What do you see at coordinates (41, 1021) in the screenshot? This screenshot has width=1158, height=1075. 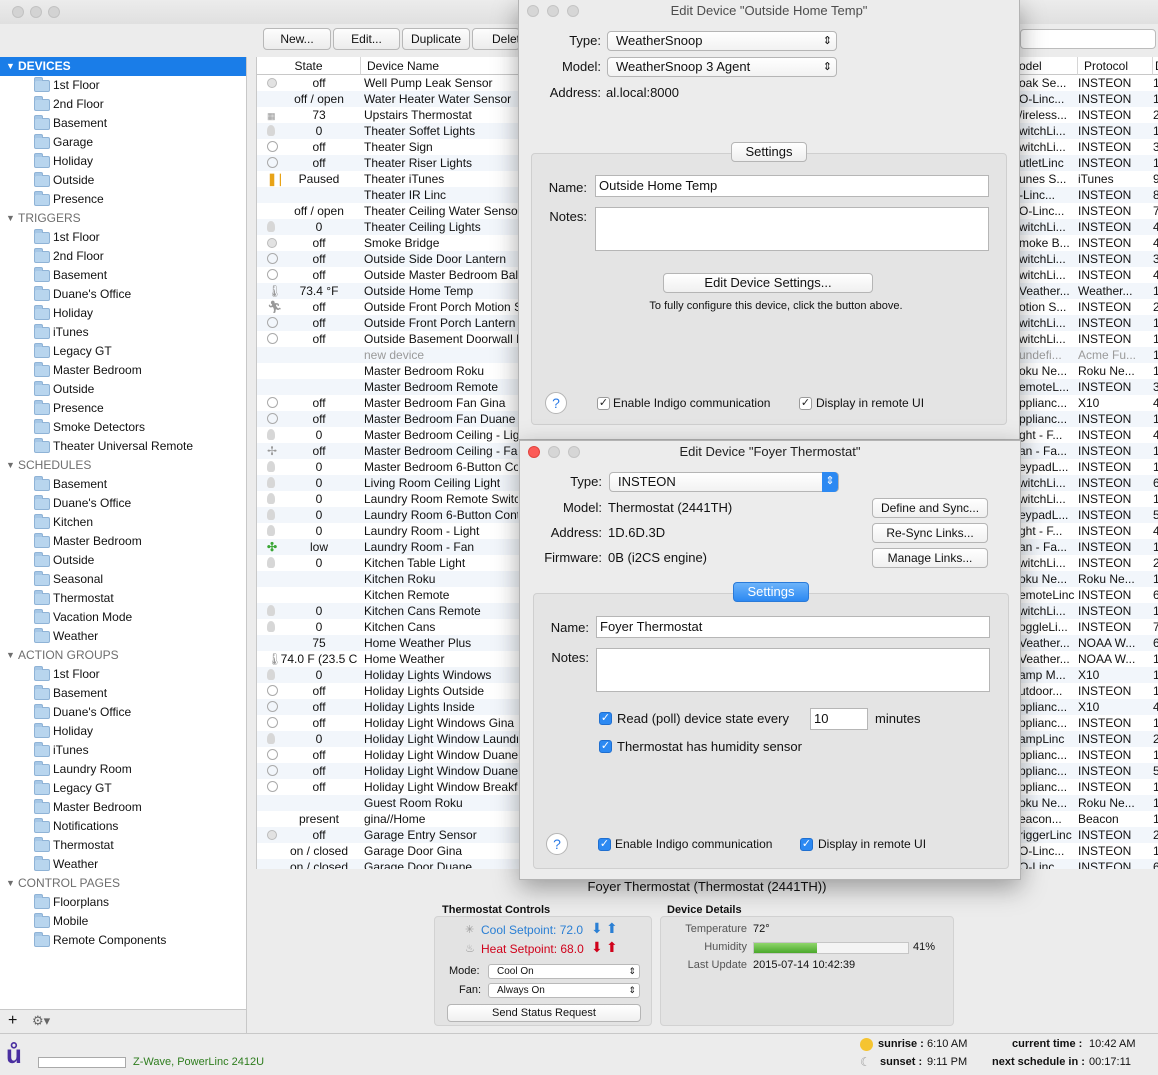 I see `gear-icon: ⚙▾` at bounding box center [41, 1021].